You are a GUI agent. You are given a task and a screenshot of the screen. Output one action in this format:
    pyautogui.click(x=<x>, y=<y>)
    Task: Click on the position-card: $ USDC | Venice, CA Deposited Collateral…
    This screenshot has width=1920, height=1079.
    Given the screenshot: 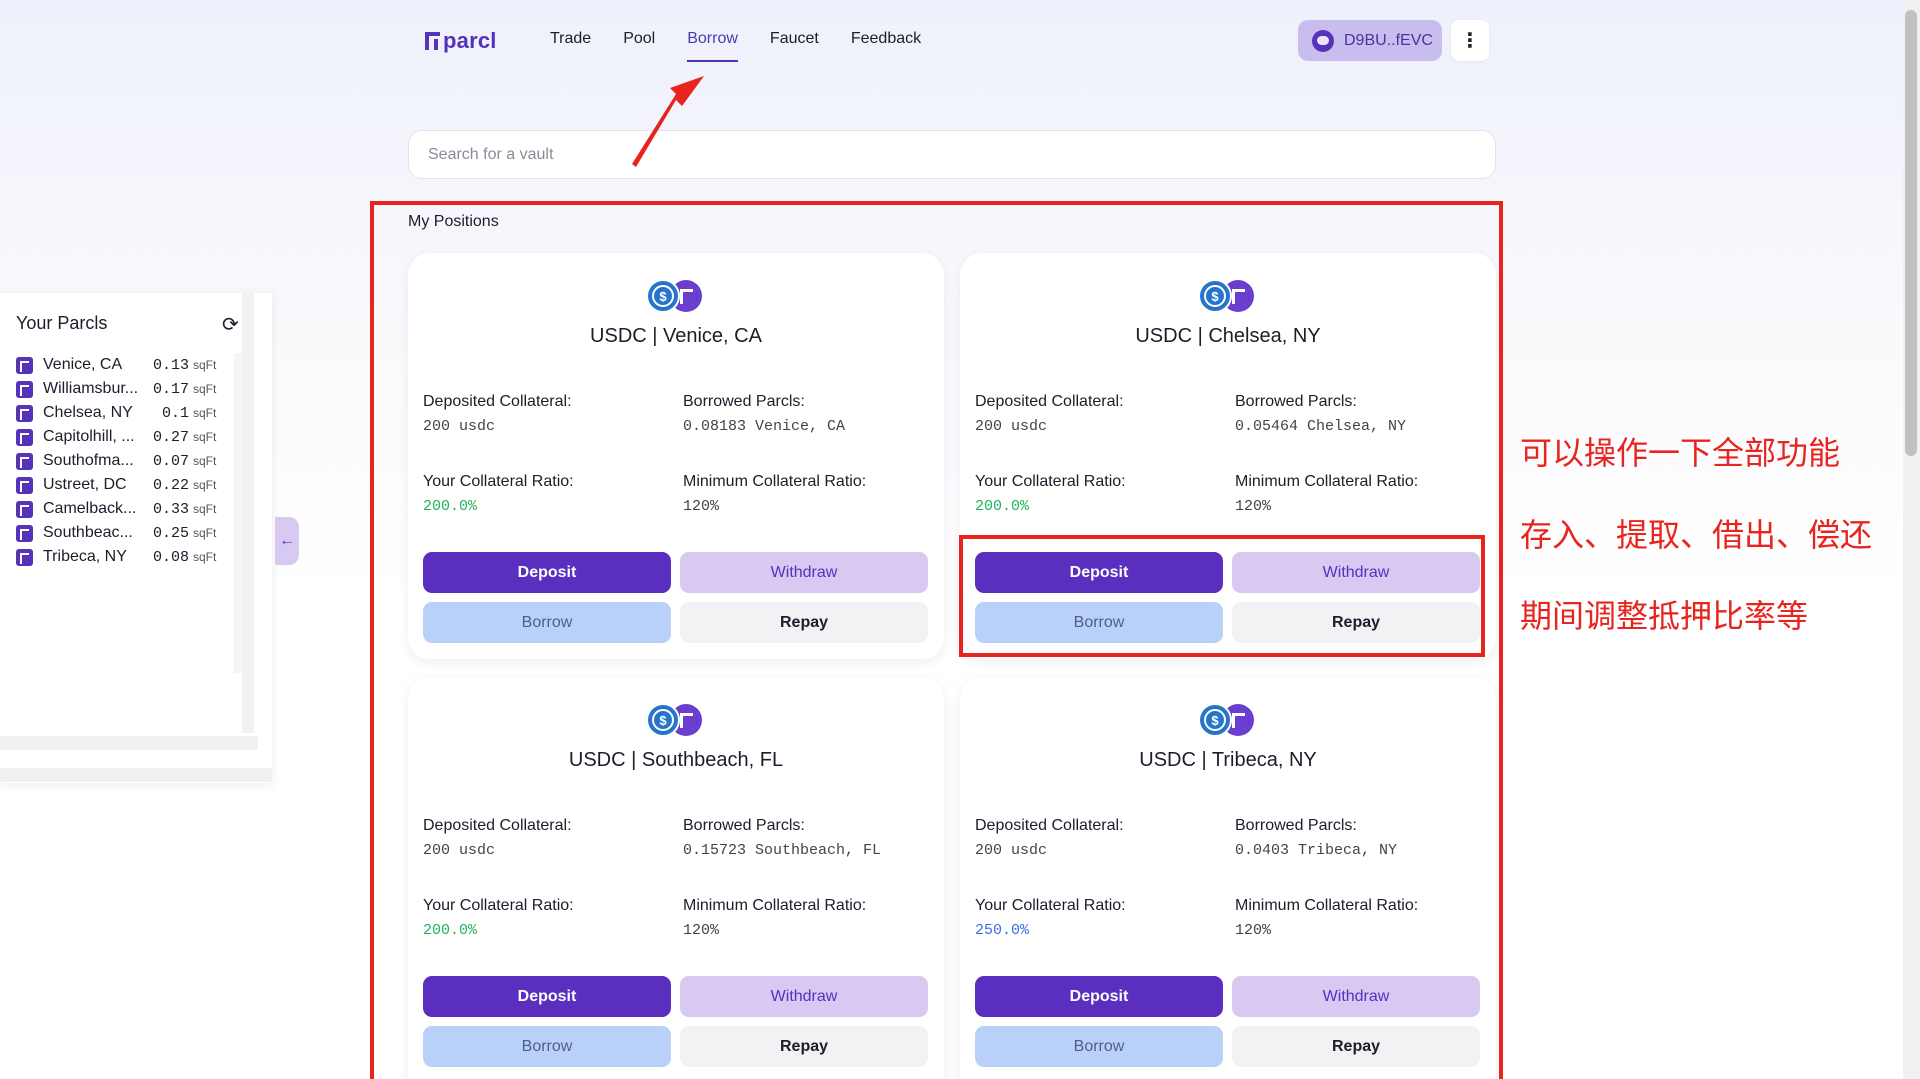 What is the action you would take?
    pyautogui.click(x=676, y=456)
    